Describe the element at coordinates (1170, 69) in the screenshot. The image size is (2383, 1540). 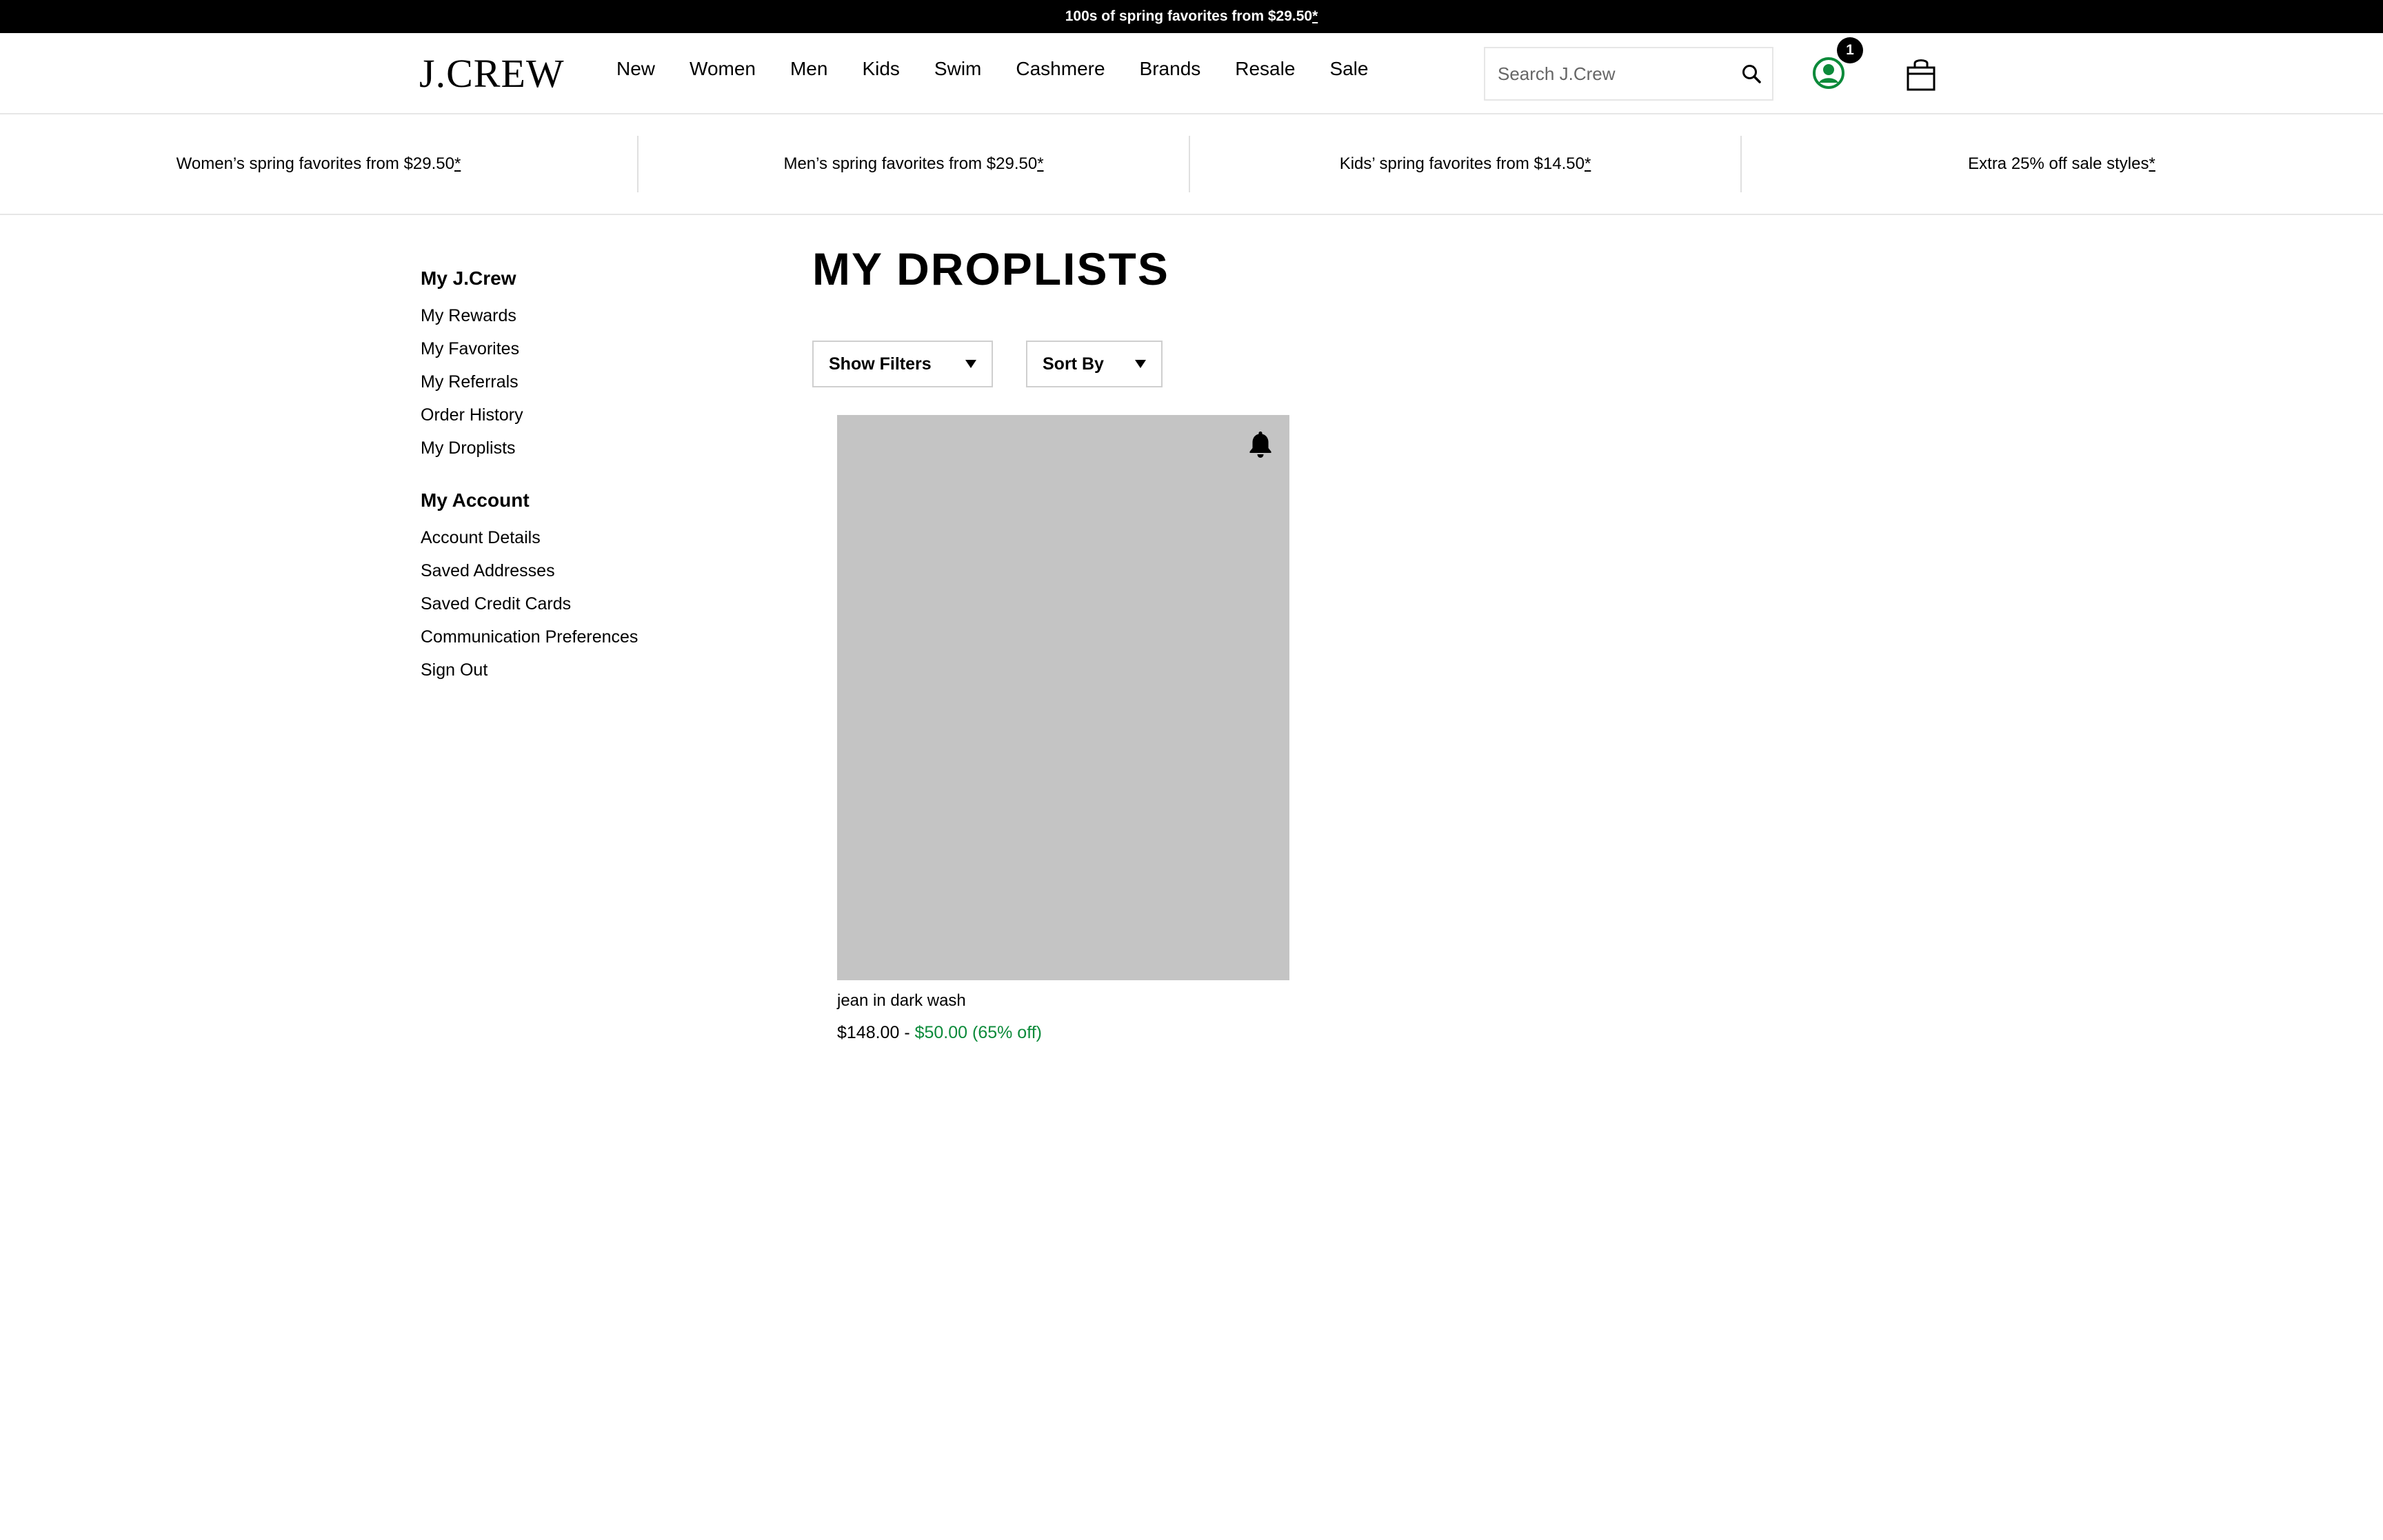
I see `nav-item-brands: Brands` at that location.